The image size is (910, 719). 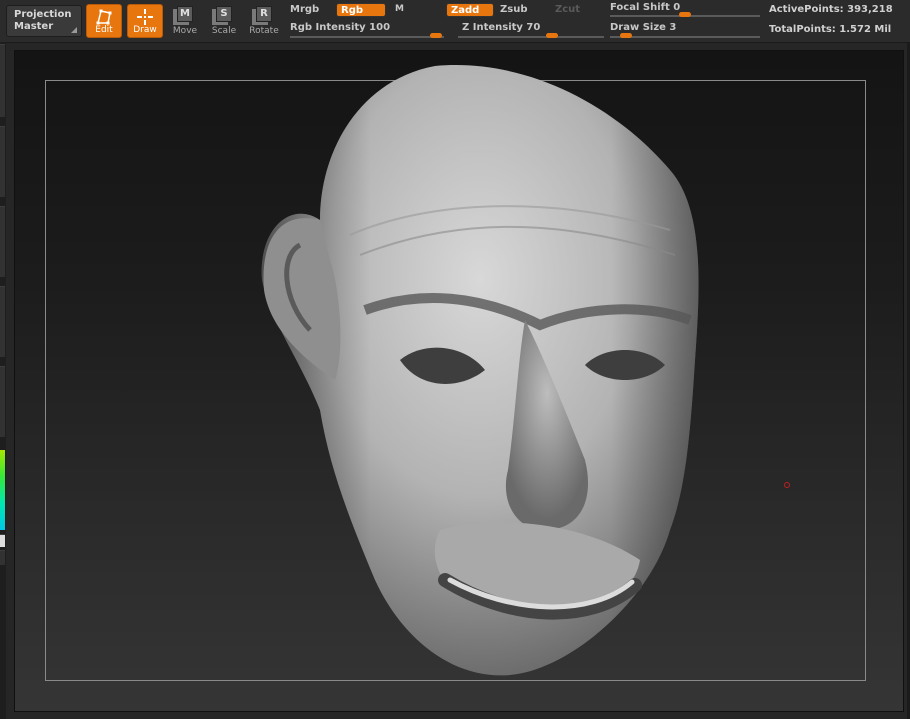 I want to click on scale-icon: S, so click(x=224, y=14).